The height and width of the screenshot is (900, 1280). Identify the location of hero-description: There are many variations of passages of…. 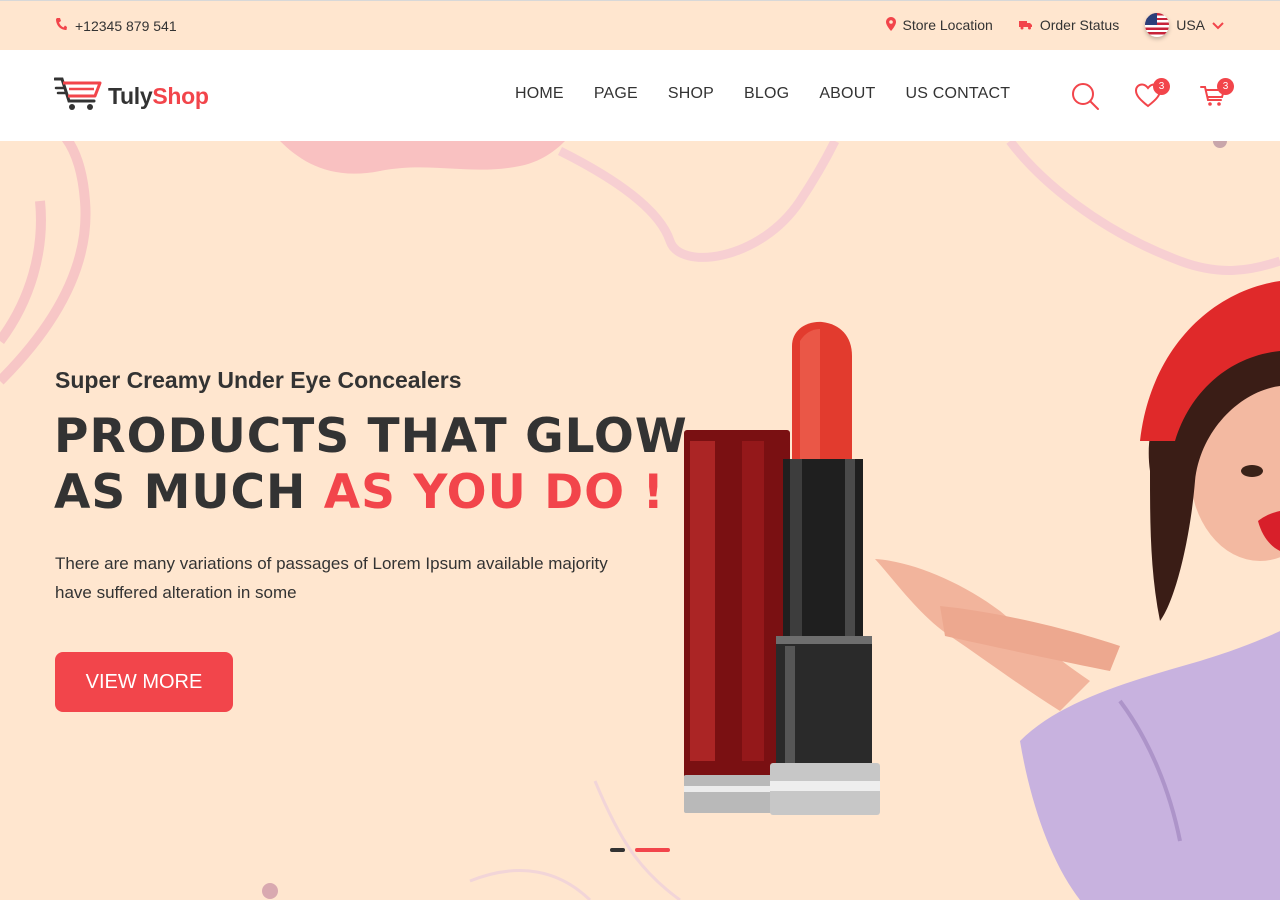
(331, 578).